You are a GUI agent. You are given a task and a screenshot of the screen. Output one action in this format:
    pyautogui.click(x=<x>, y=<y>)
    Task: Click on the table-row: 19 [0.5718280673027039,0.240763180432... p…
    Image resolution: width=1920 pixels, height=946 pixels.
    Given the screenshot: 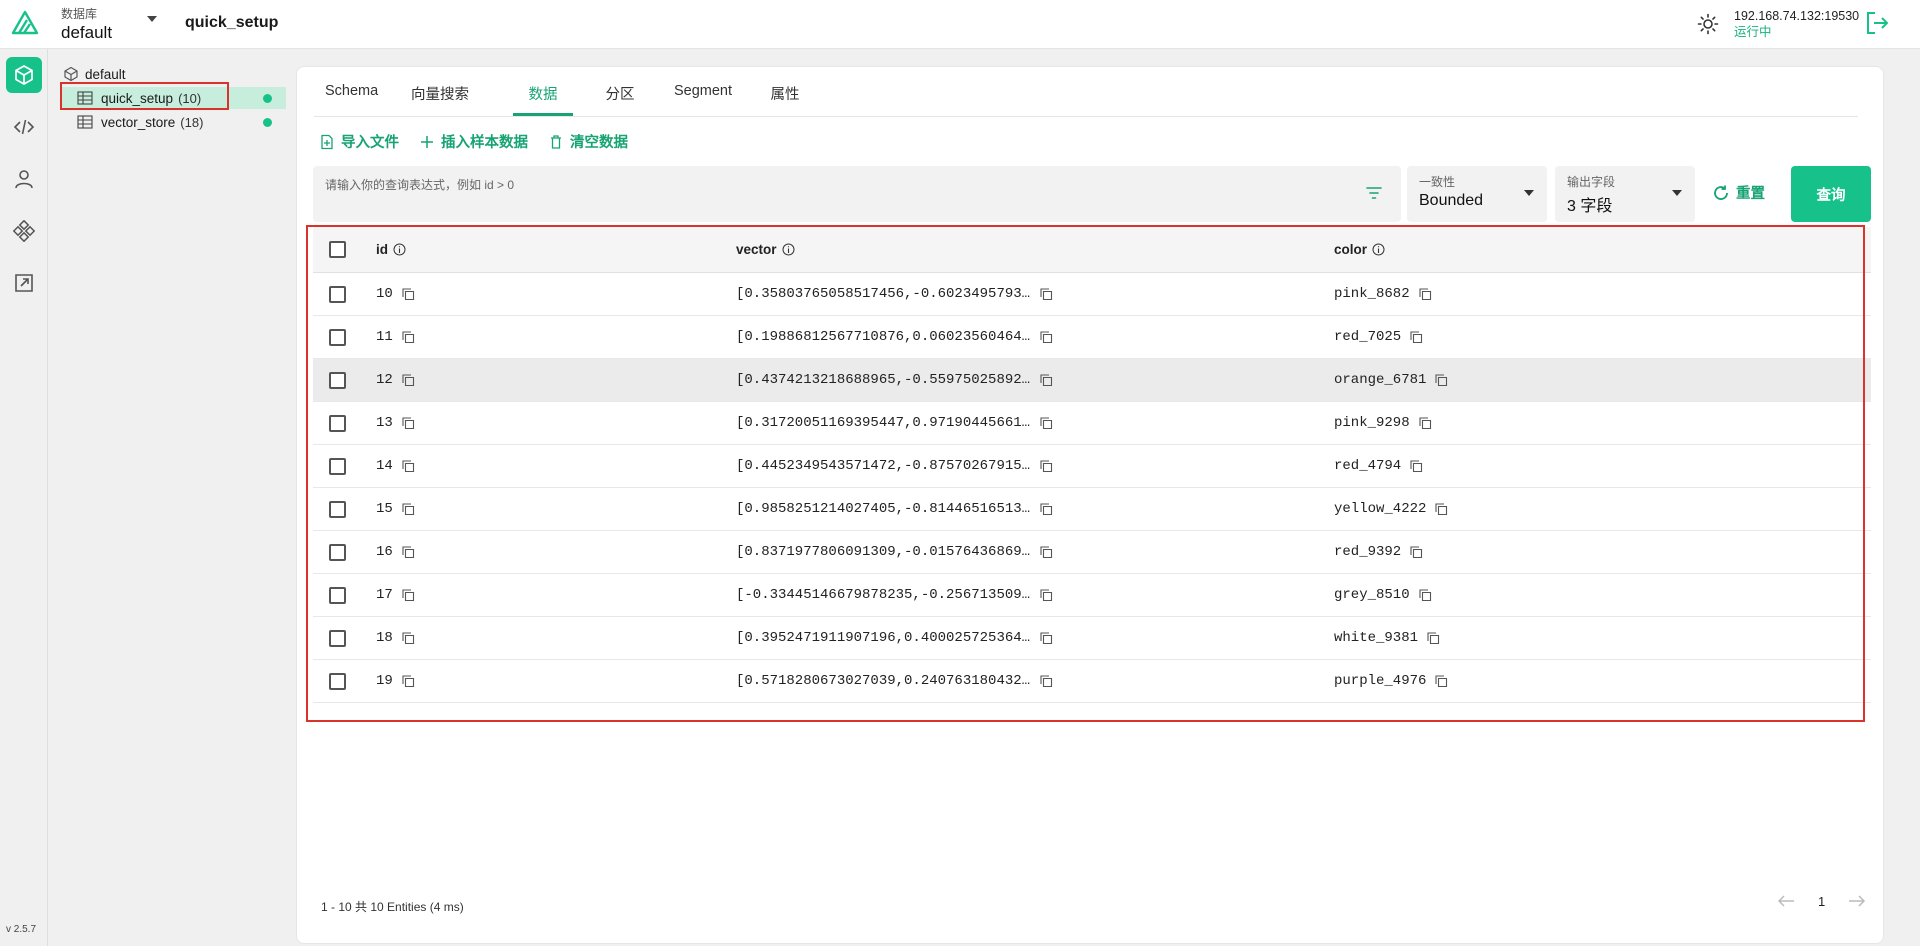 What is the action you would take?
    pyautogui.click(x=1092, y=681)
    